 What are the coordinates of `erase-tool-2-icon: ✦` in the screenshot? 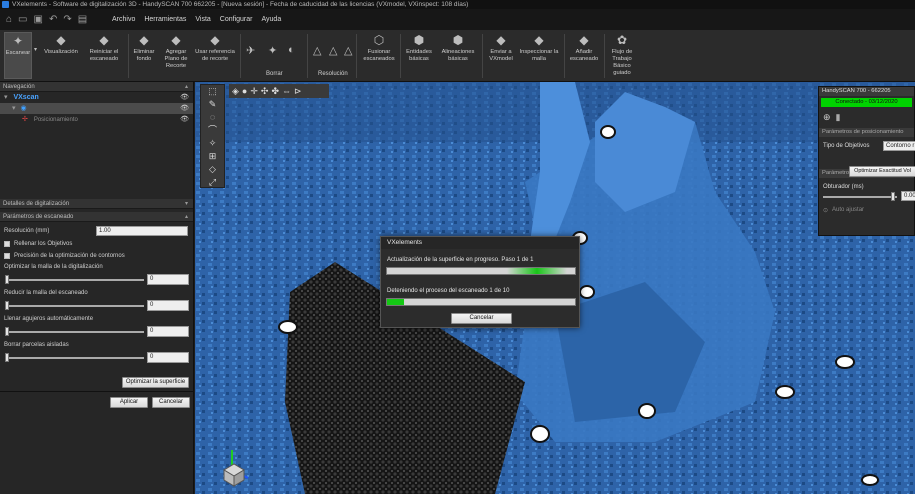 It's located at (272, 50).